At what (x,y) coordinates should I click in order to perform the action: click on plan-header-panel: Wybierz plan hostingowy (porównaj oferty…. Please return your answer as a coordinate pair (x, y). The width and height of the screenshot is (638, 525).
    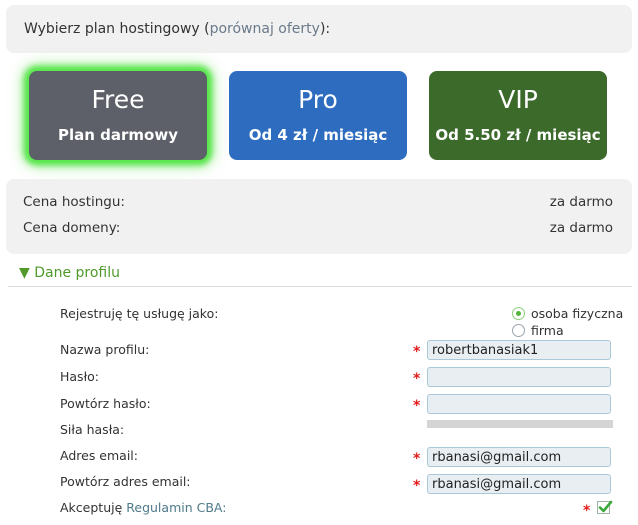
    Looking at the image, I should click on (319, 29).